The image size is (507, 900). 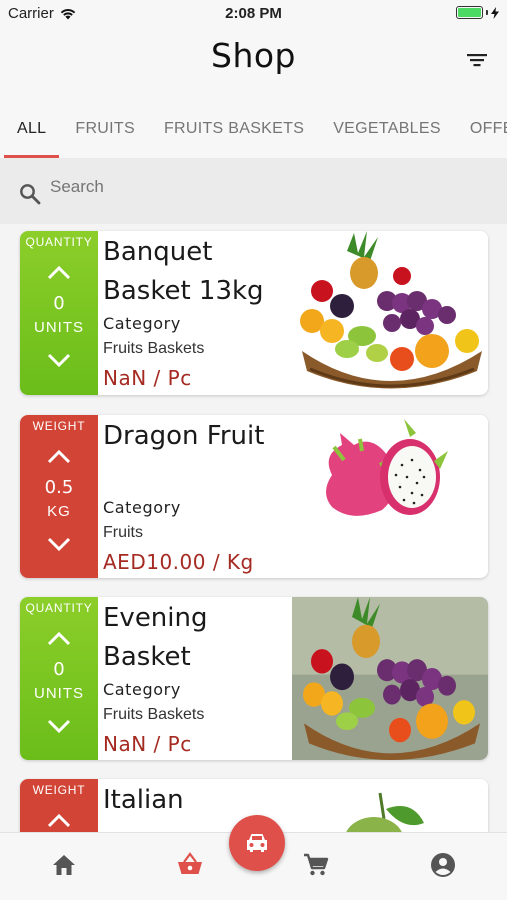 I want to click on delivery-car-button, so click(x=257, y=843).